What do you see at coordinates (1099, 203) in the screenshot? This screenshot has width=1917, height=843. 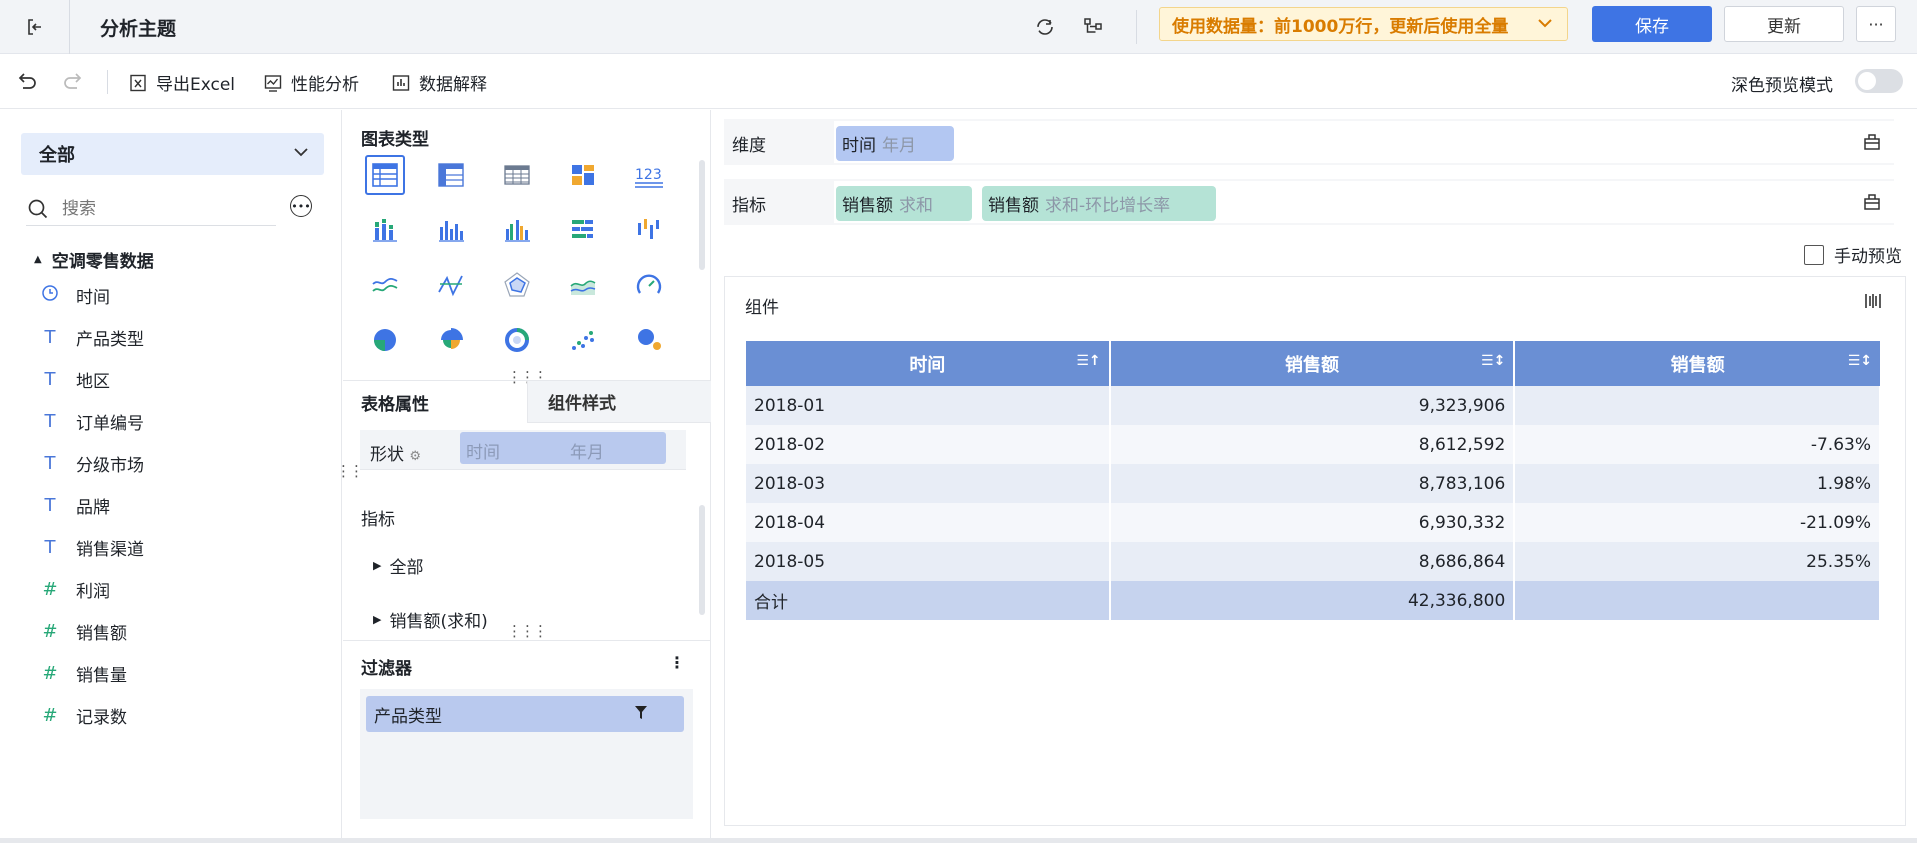 I see `indicator-pill-sales-mom: 销售额 求和-环比增长率` at bounding box center [1099, 203].